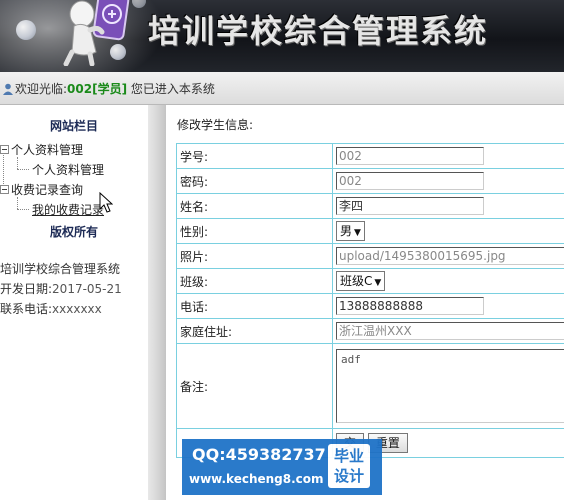  What do you see at coordinates (254, 231) in the screenshot?
I see `field-label: 性别:` at bounding box center [254, 231].